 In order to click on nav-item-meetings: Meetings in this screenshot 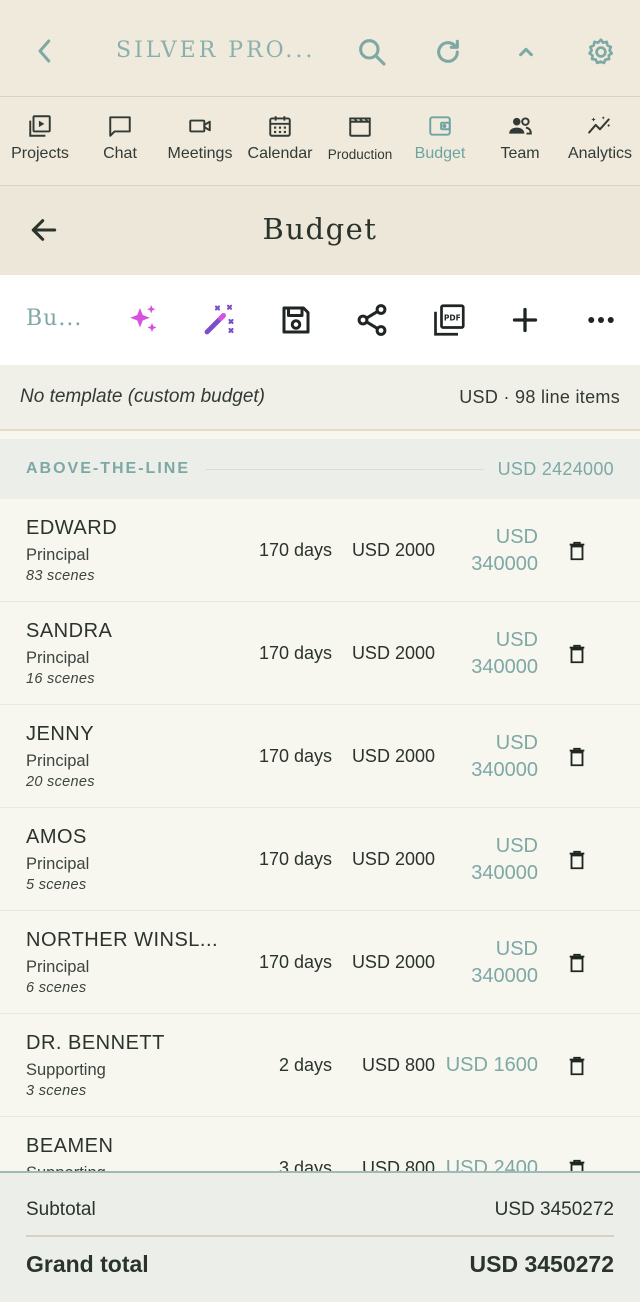, I will do `click(200, 141)`.